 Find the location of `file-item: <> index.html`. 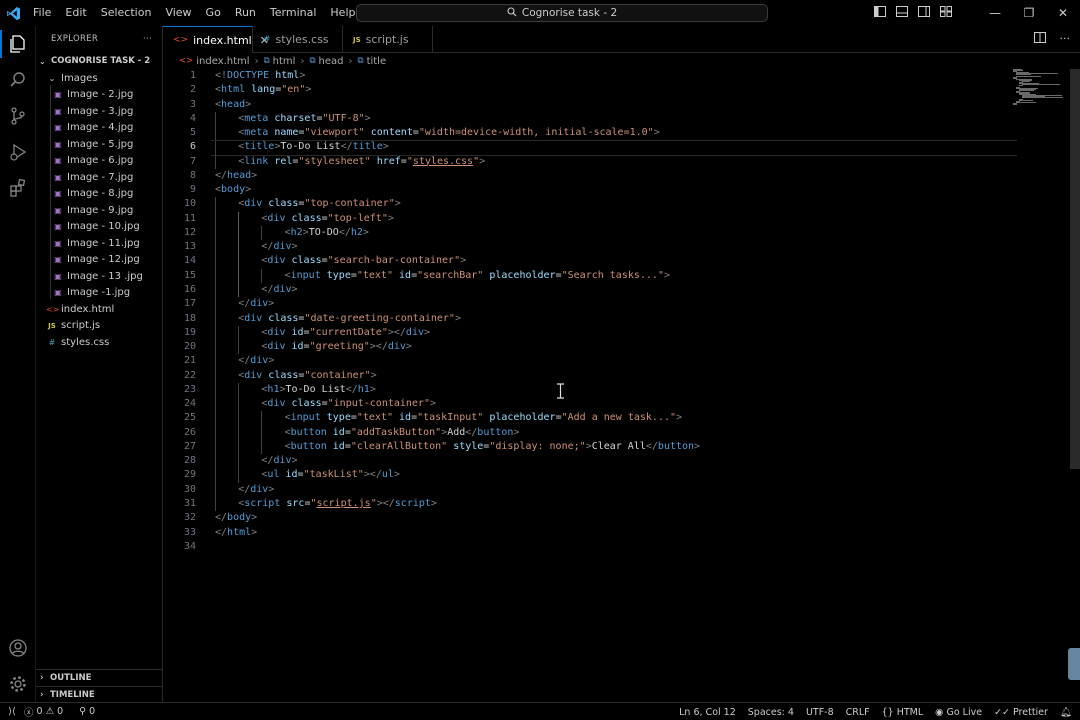

file-item: <> index.html is located at coordinates (99, 309).